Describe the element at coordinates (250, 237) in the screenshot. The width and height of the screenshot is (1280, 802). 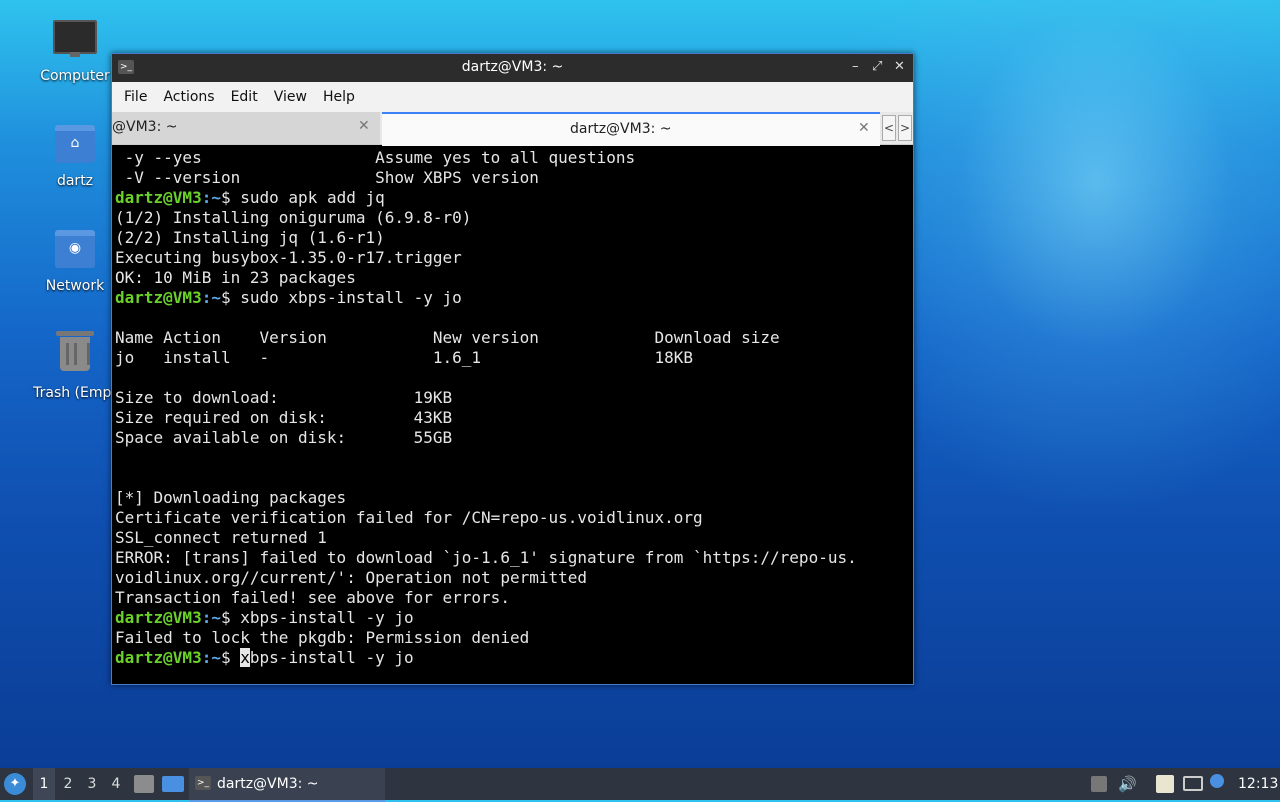
I see `terminal-line: (2/2) Installing jq (1.6-r1)` at that location.